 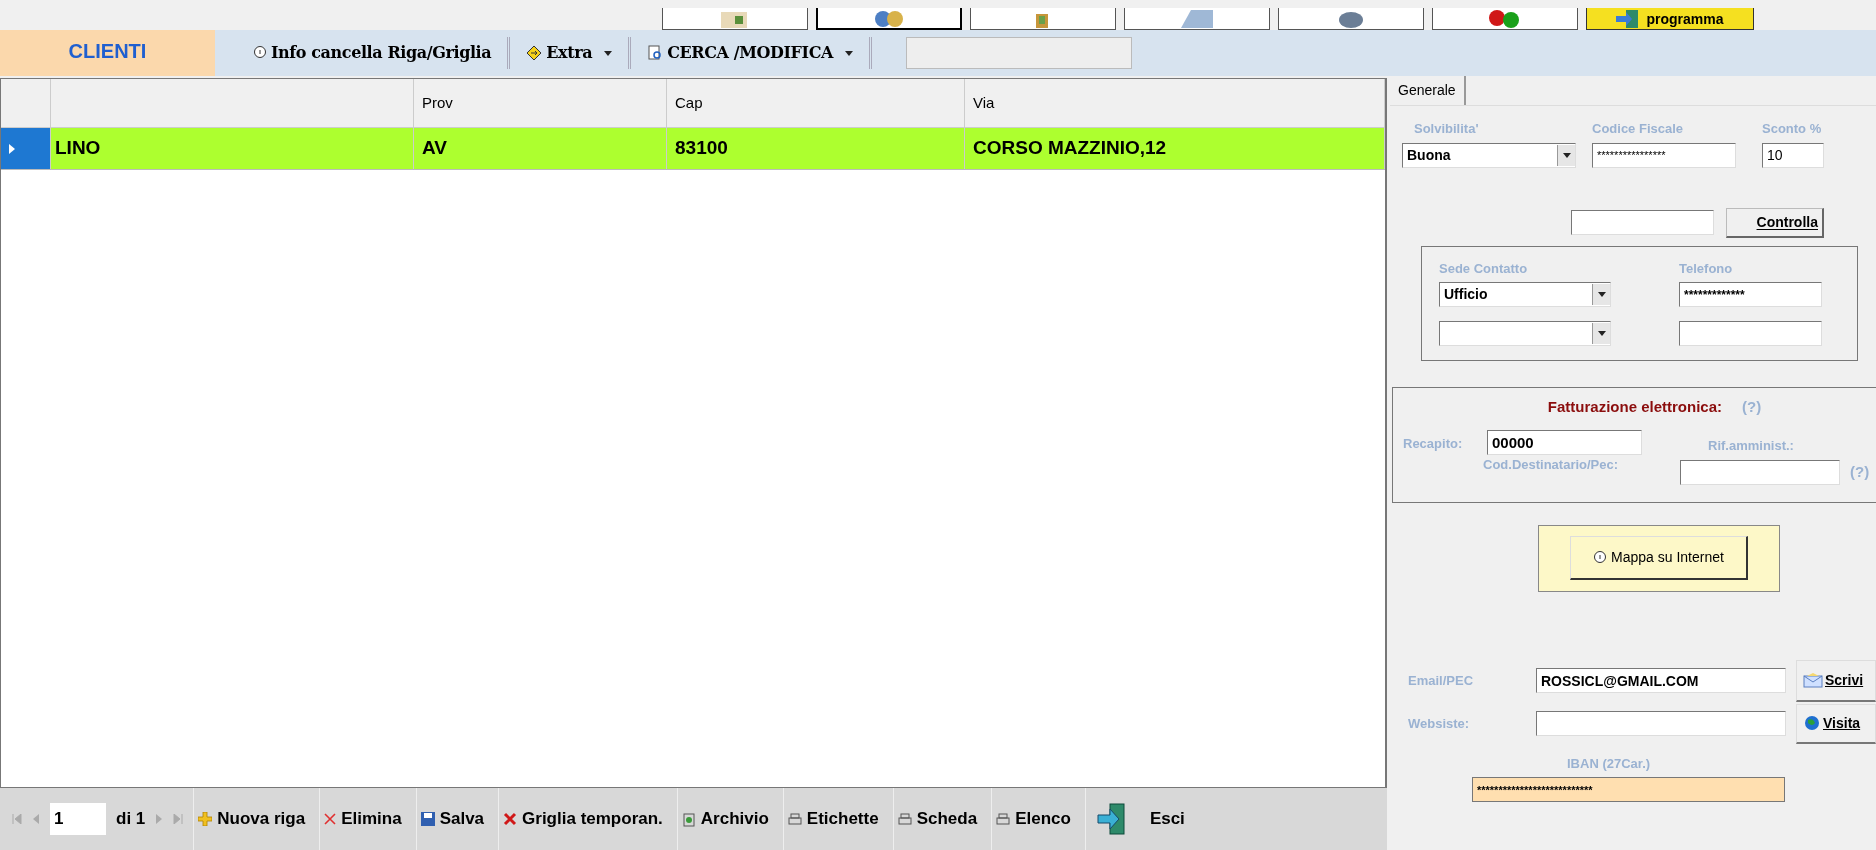 I want to click on toolbar-button: Griglia temporan., so click(x=582, y=819).